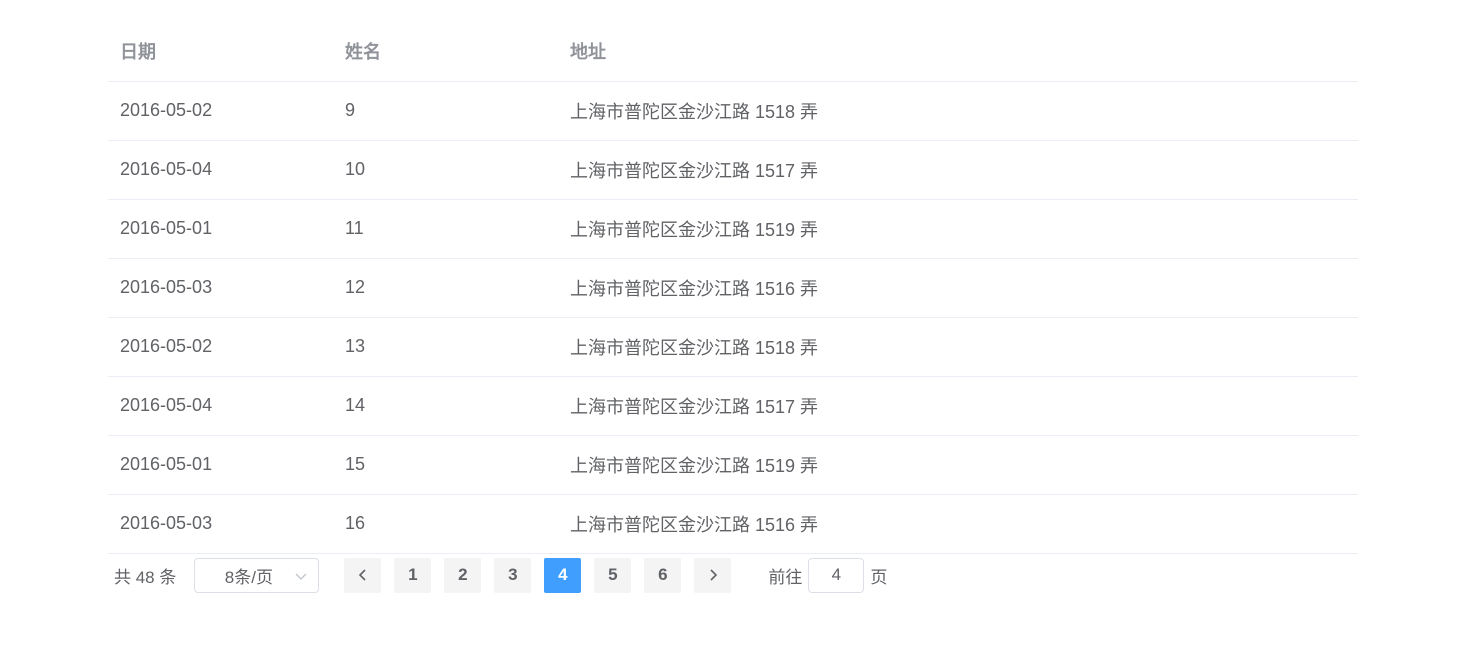 The height and width of the screenshot is (670, 1464). I want to click on table-row: 2016-05-02 9 上海市普陀区金沙江路 1518 弄, so click(733, 111).